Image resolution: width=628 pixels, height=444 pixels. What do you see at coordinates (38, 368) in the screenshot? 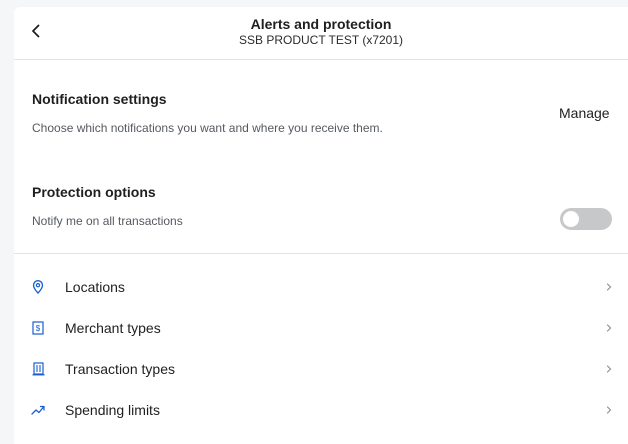
I see `building-icon` at bounding box center [38, 368].